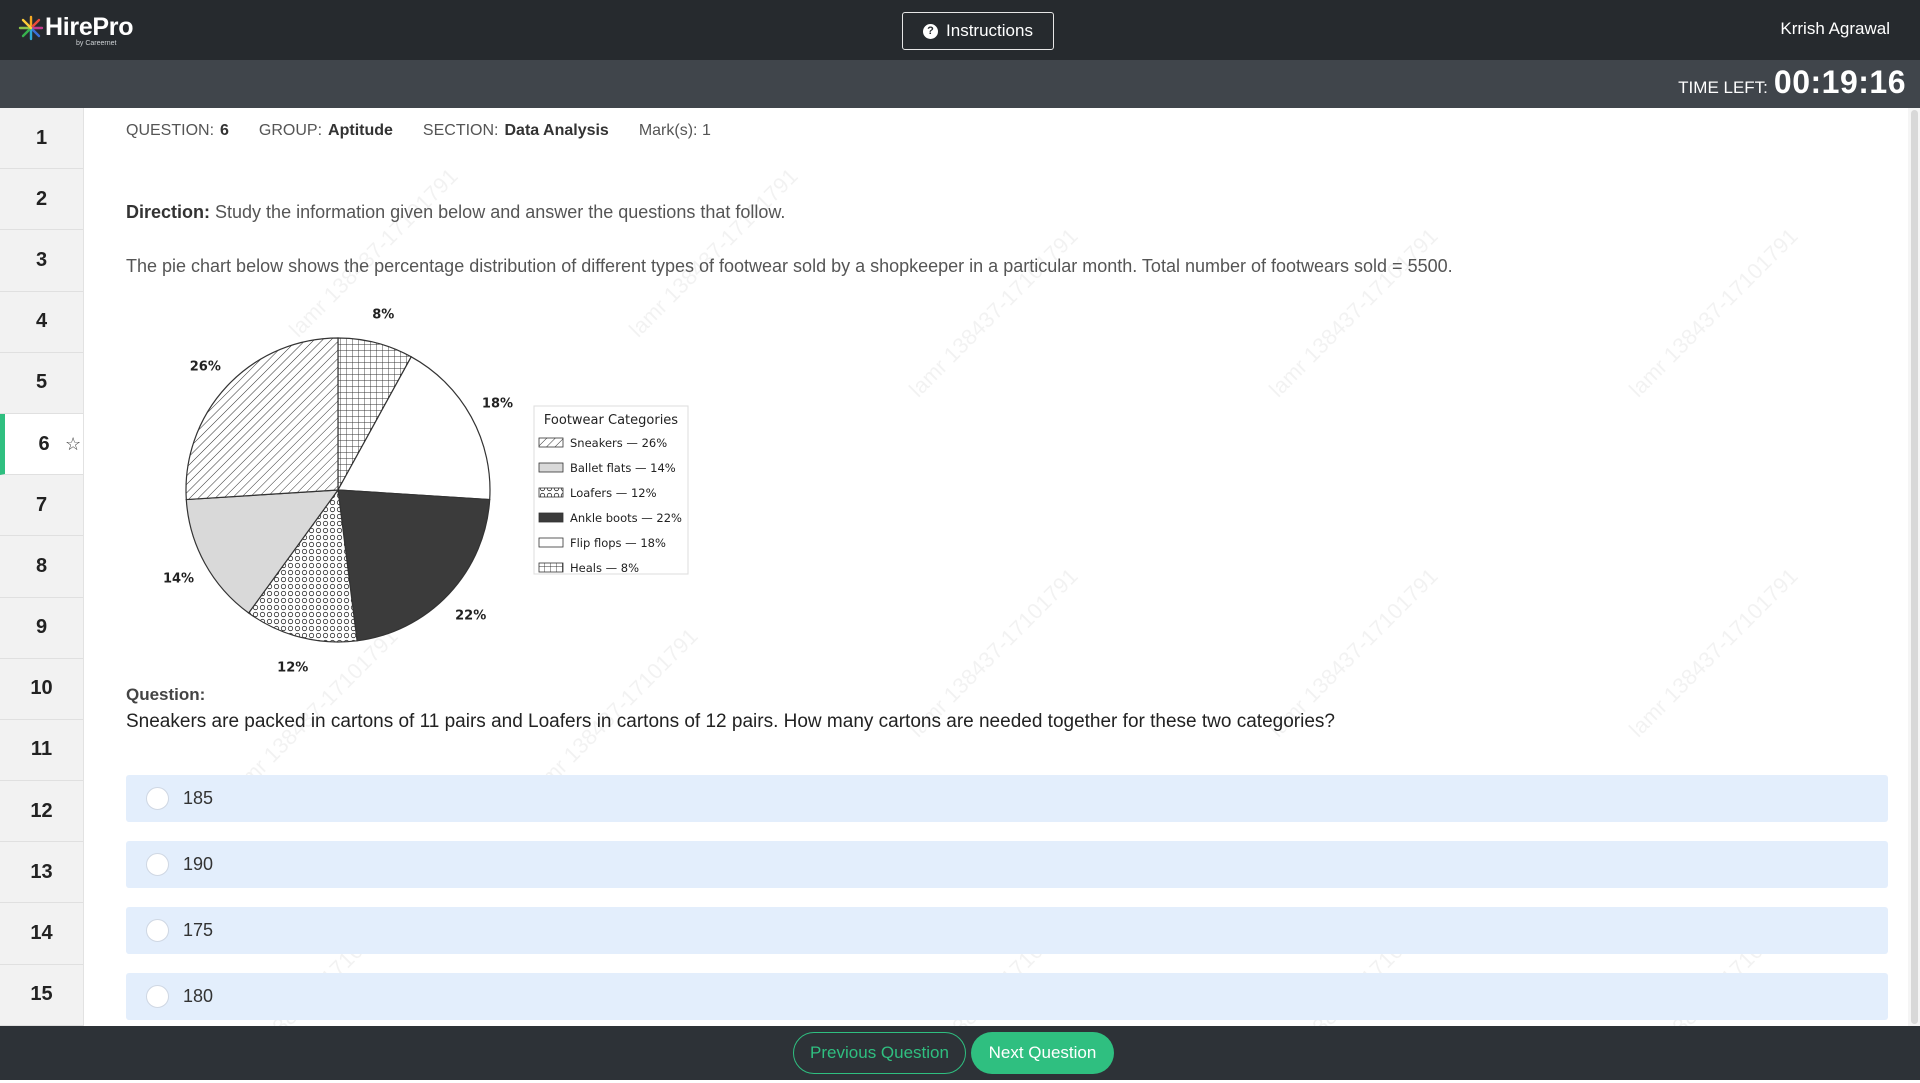  I want to click on question-nav-item: 5, so click(41, 383).